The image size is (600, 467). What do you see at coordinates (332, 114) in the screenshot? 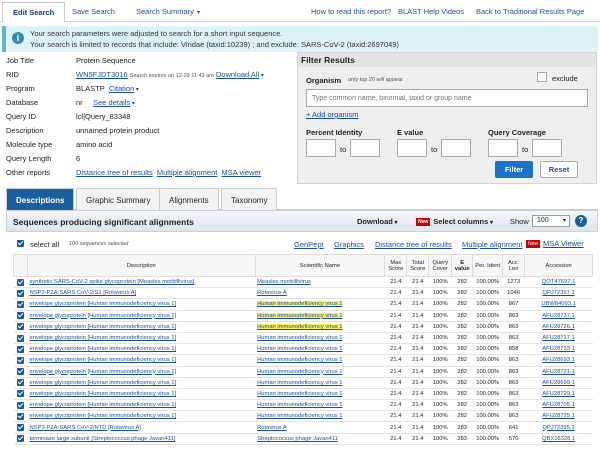
I see `add-organism-link: + Add organism` at bounding box center [332, 114].